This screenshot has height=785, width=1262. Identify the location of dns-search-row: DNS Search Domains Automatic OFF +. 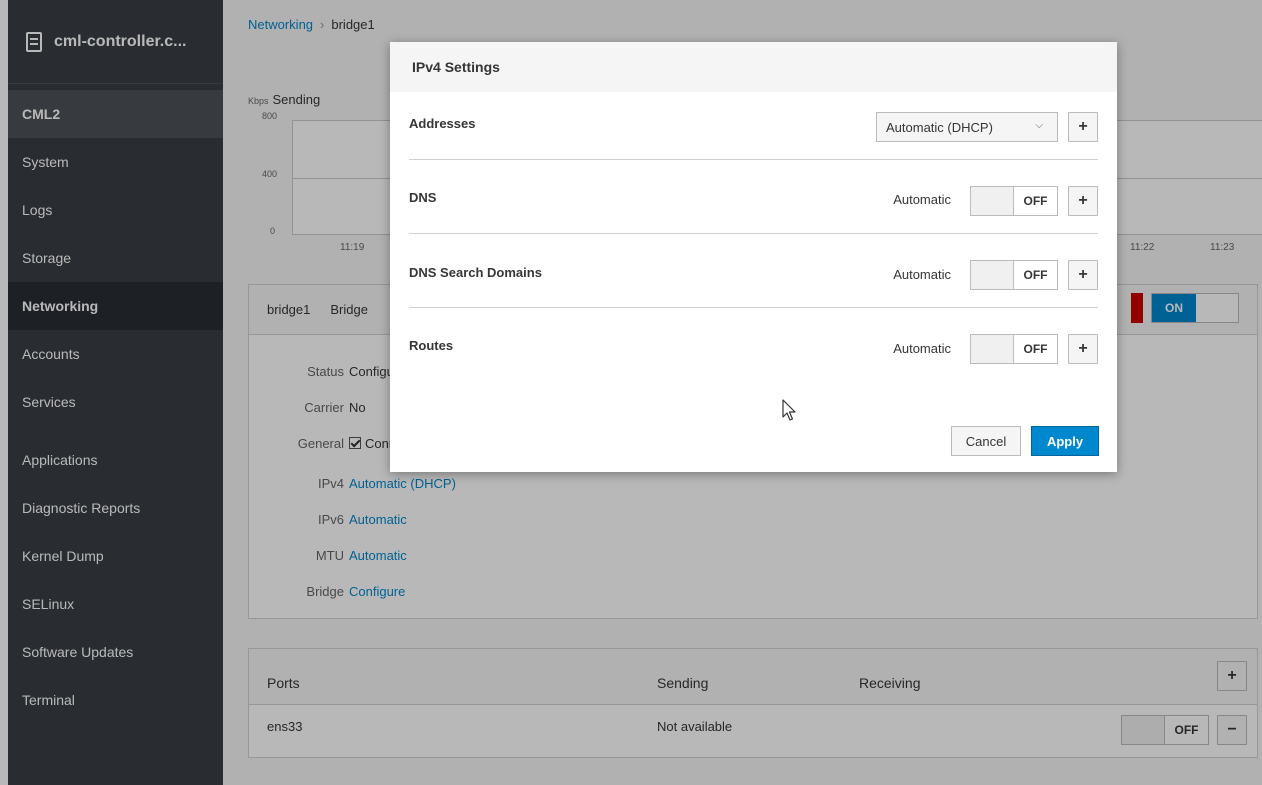
(753, 271).